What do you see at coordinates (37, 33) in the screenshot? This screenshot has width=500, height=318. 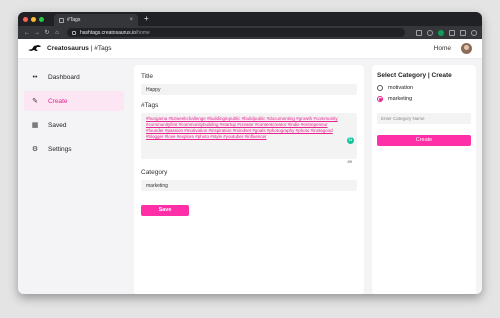 I see `forward-icon: →` at bounding box center [37, 33].